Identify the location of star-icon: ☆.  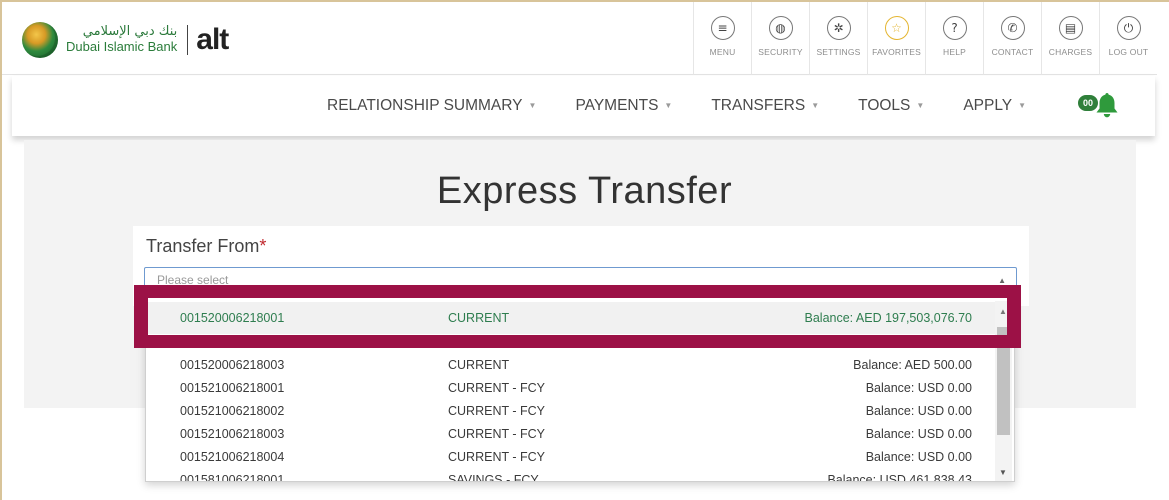
(896, 28).